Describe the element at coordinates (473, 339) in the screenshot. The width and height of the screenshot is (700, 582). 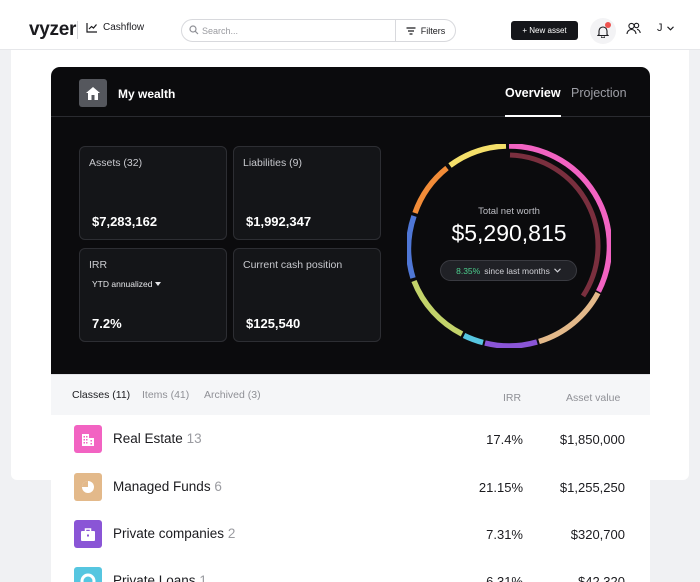
I see `ring-segment-private-loans` at that location.